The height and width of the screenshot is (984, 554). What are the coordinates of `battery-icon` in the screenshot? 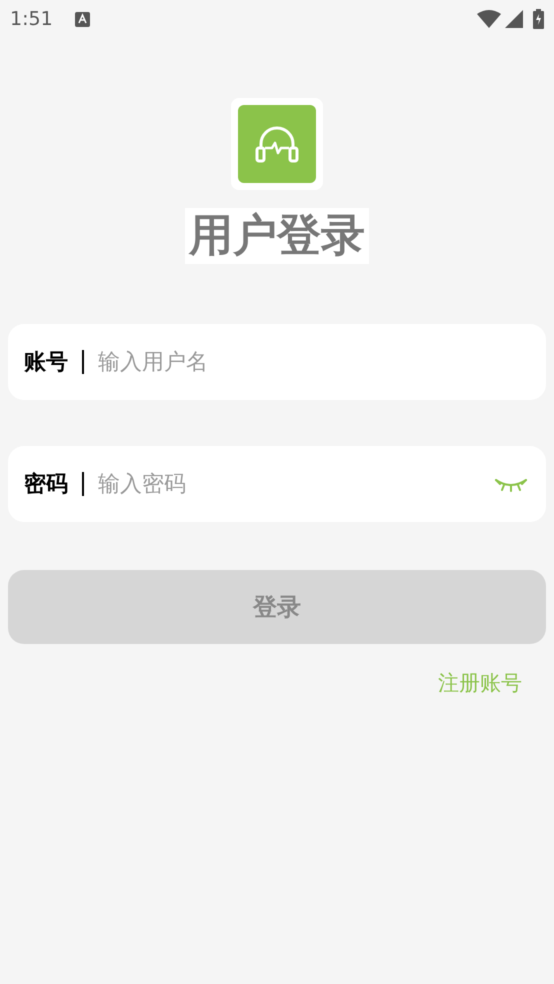 It's located at (538, 19).